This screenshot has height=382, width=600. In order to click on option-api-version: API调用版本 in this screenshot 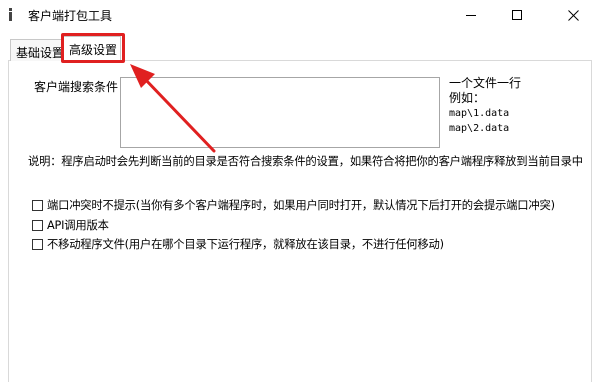, I will do `click(70, 225)`.